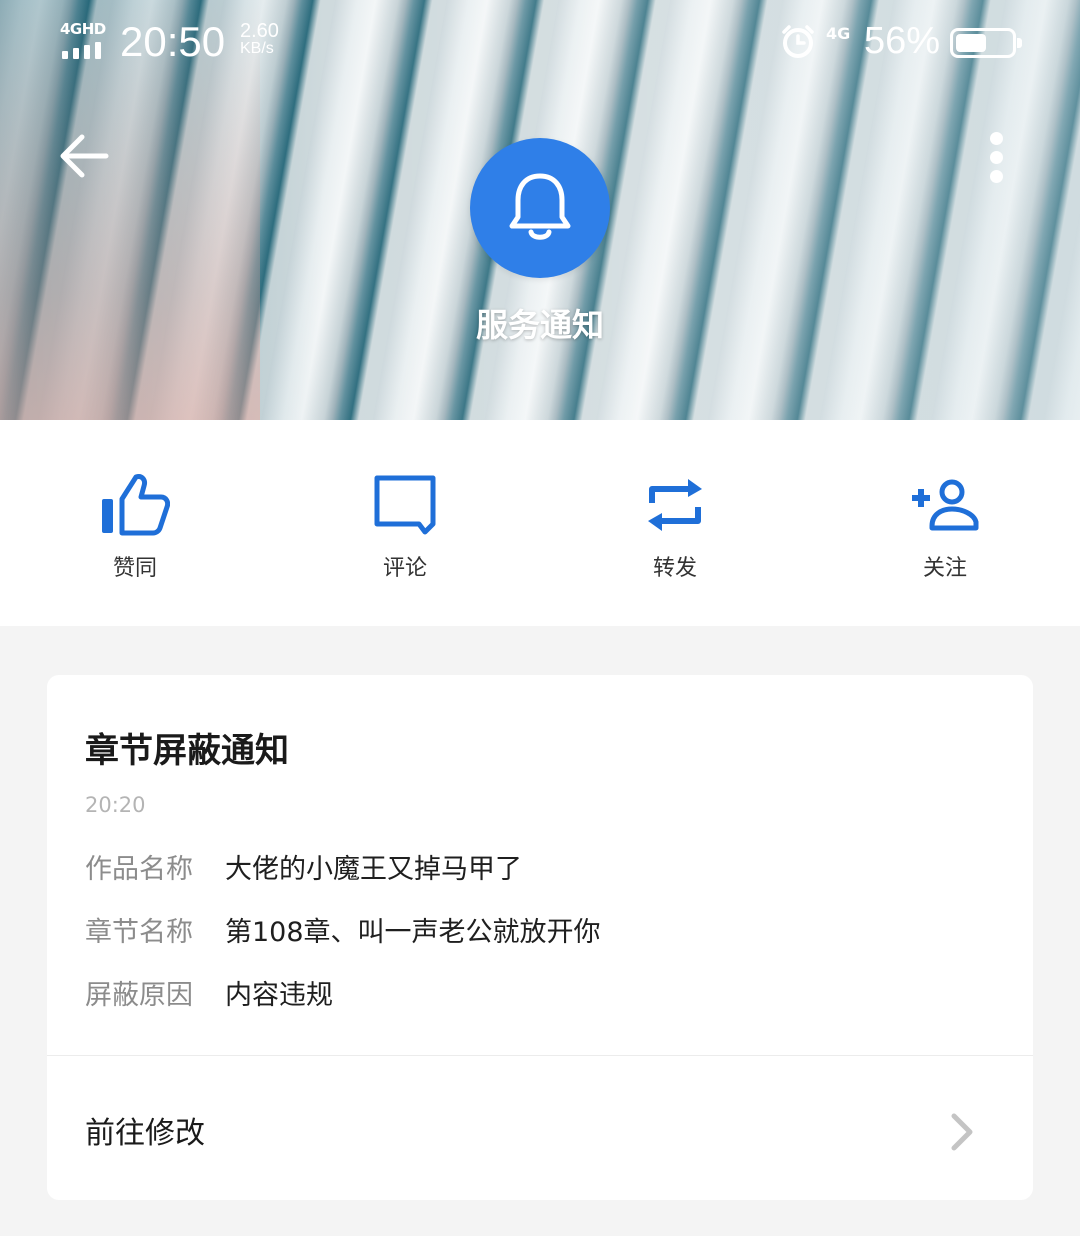 Image resolution: width=1080 pixels, height=1236 pixels. I want to click on bell-icon, so click(540, 206).